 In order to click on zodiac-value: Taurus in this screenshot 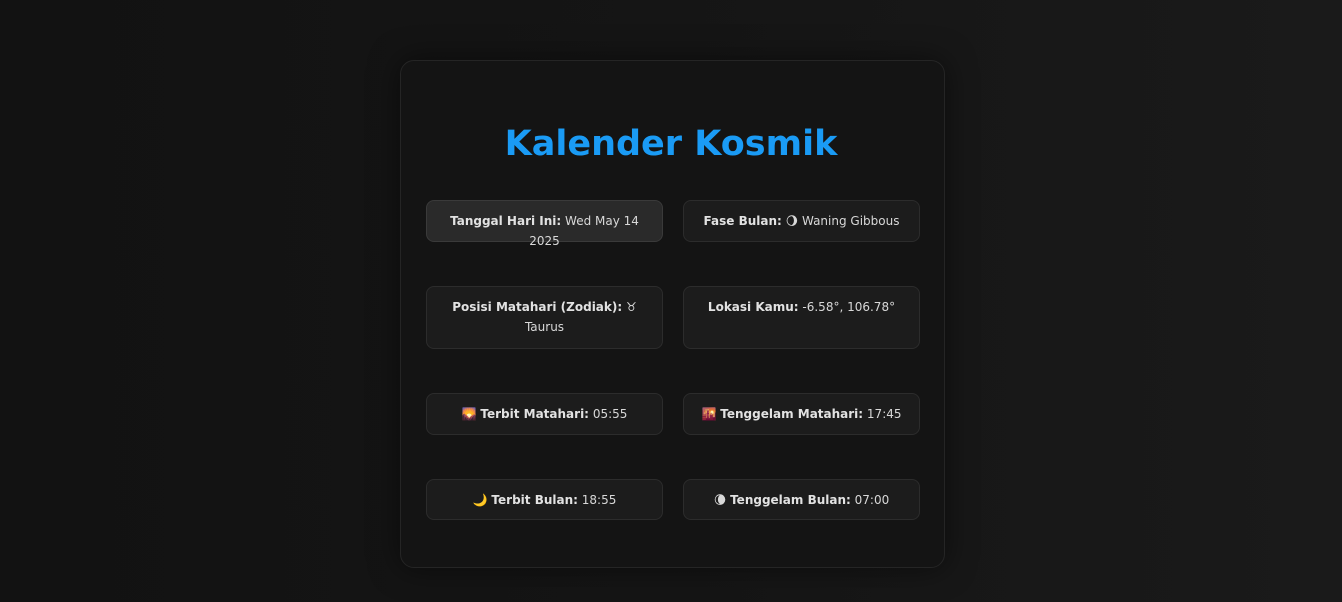, I will do `click(544, 327)`.